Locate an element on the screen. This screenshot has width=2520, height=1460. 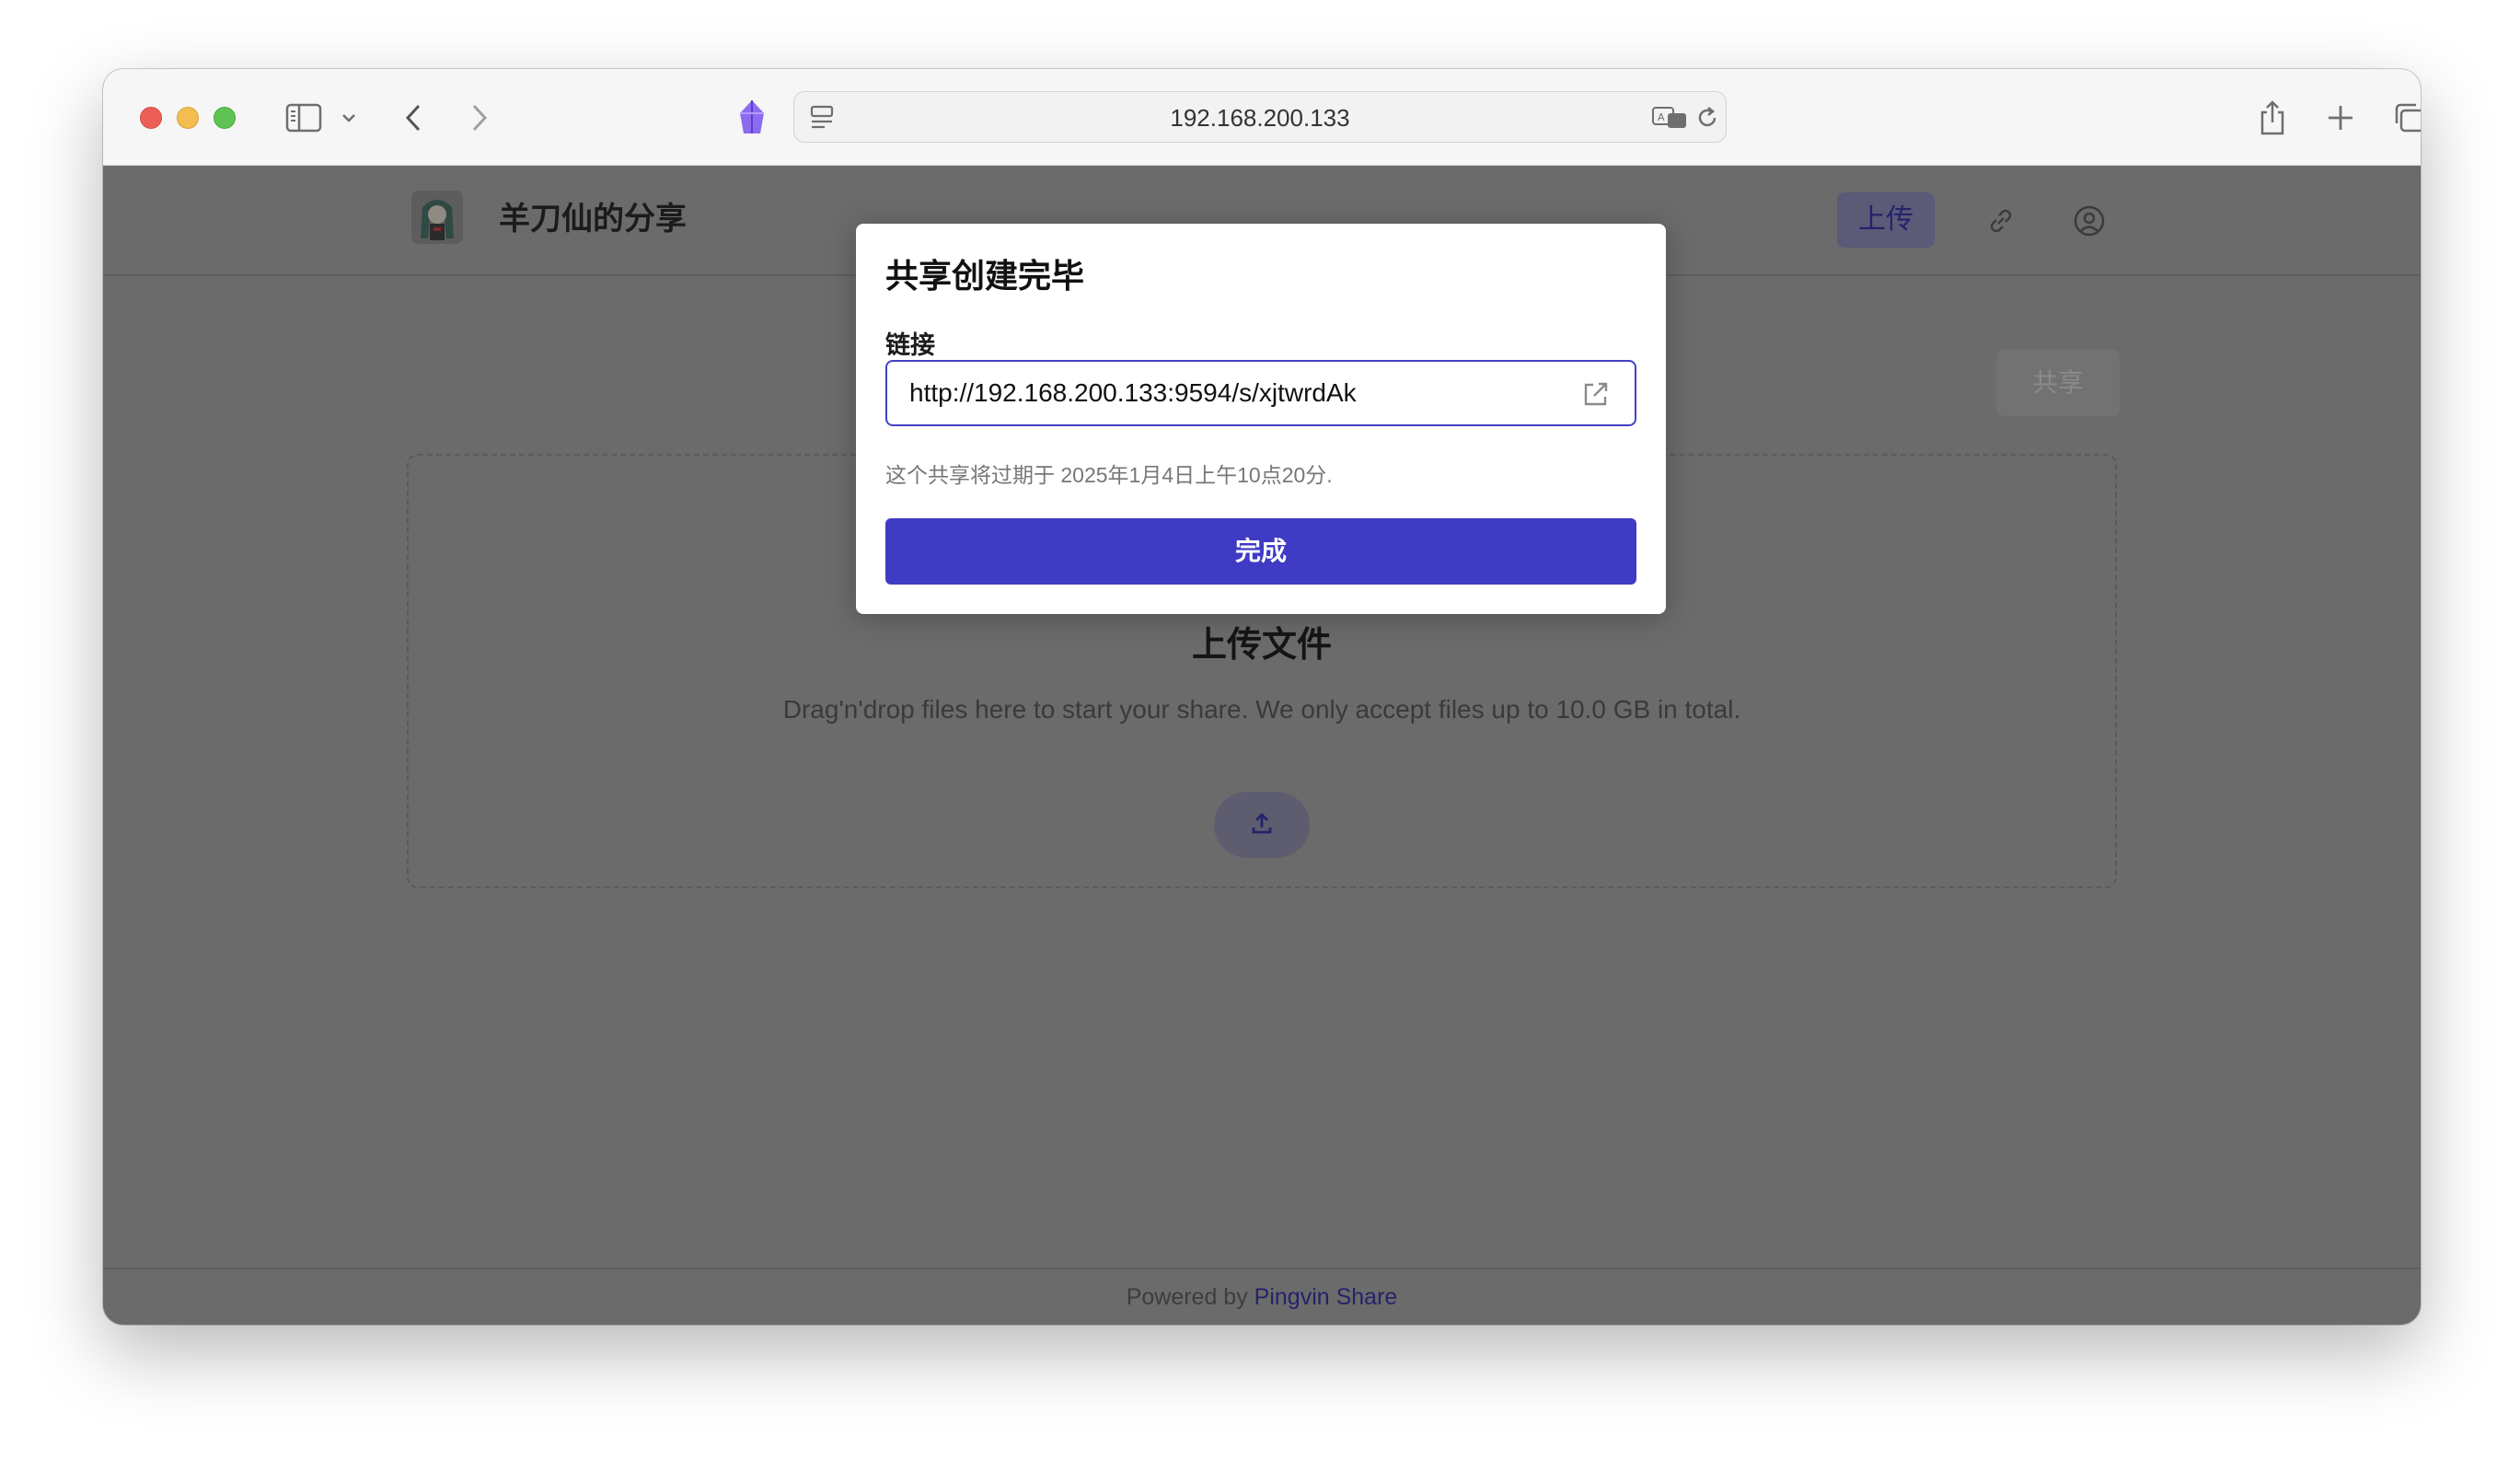
minimize-window-button is located at coordinates (188, 118).